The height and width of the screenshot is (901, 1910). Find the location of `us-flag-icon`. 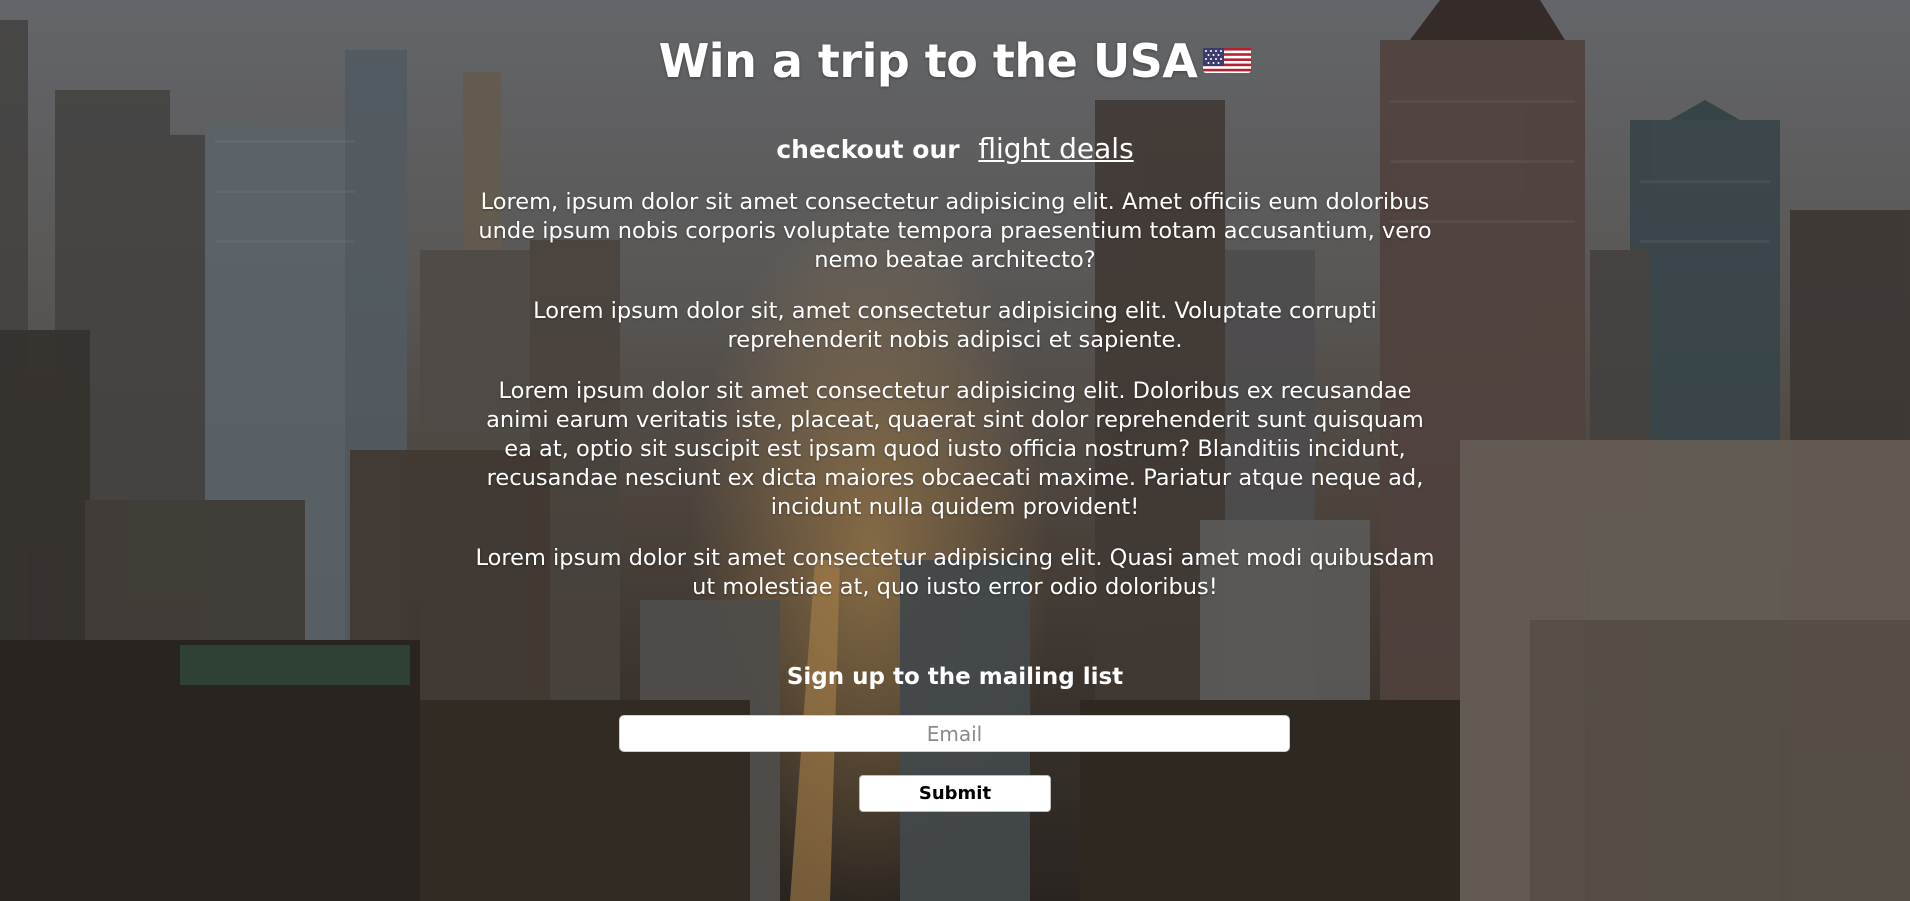

us-flag-icon is located at coordinates (1227, 56).